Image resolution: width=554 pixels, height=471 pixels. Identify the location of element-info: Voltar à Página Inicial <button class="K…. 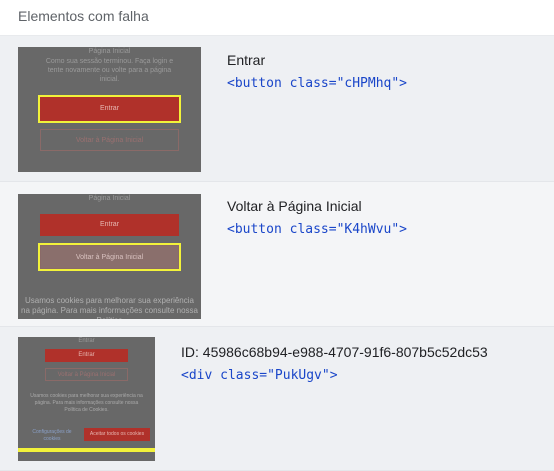
(317, 217).